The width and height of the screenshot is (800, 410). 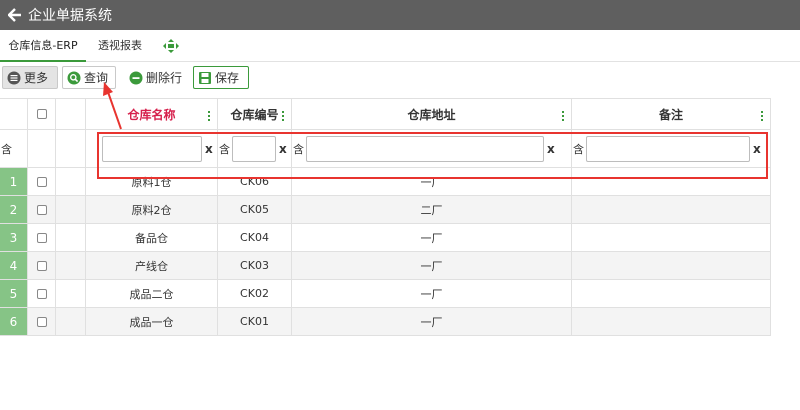 What do you see at coordinates (14, 114) in the screenshot?
I see `row-number-header` at bounding box center [14, 114].